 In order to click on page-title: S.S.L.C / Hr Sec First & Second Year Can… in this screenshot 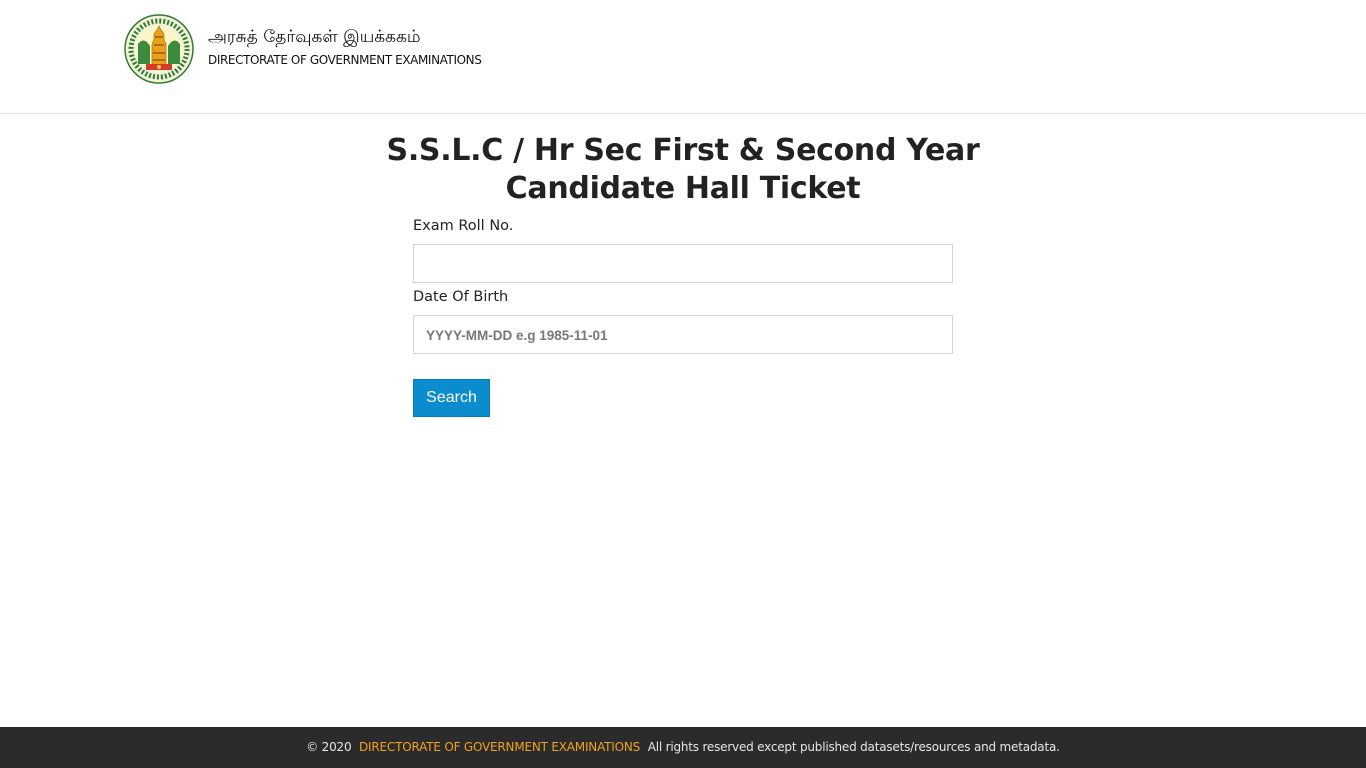, I will do `click(683, 170)`.